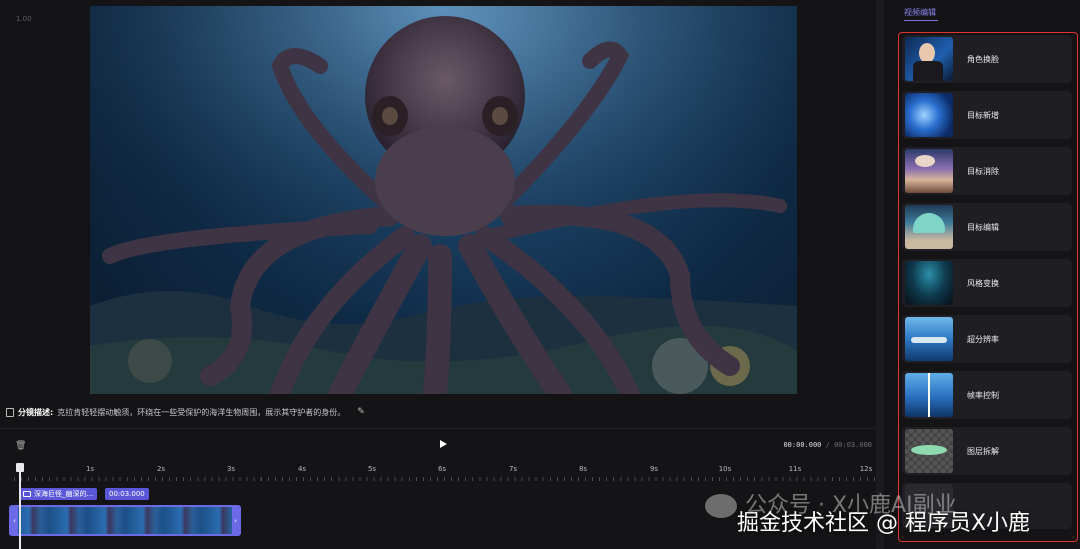  What do you see at coordinates (235, 520) in the screenshot?
I see `clip-trim-right-handle: ›` at bounding box center [235, 520].